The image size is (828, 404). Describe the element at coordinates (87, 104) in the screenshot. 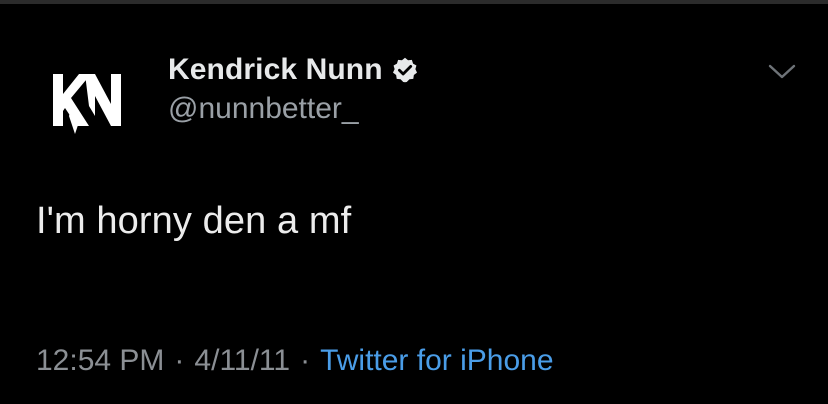

I see `kn-logo-icon` at that location.